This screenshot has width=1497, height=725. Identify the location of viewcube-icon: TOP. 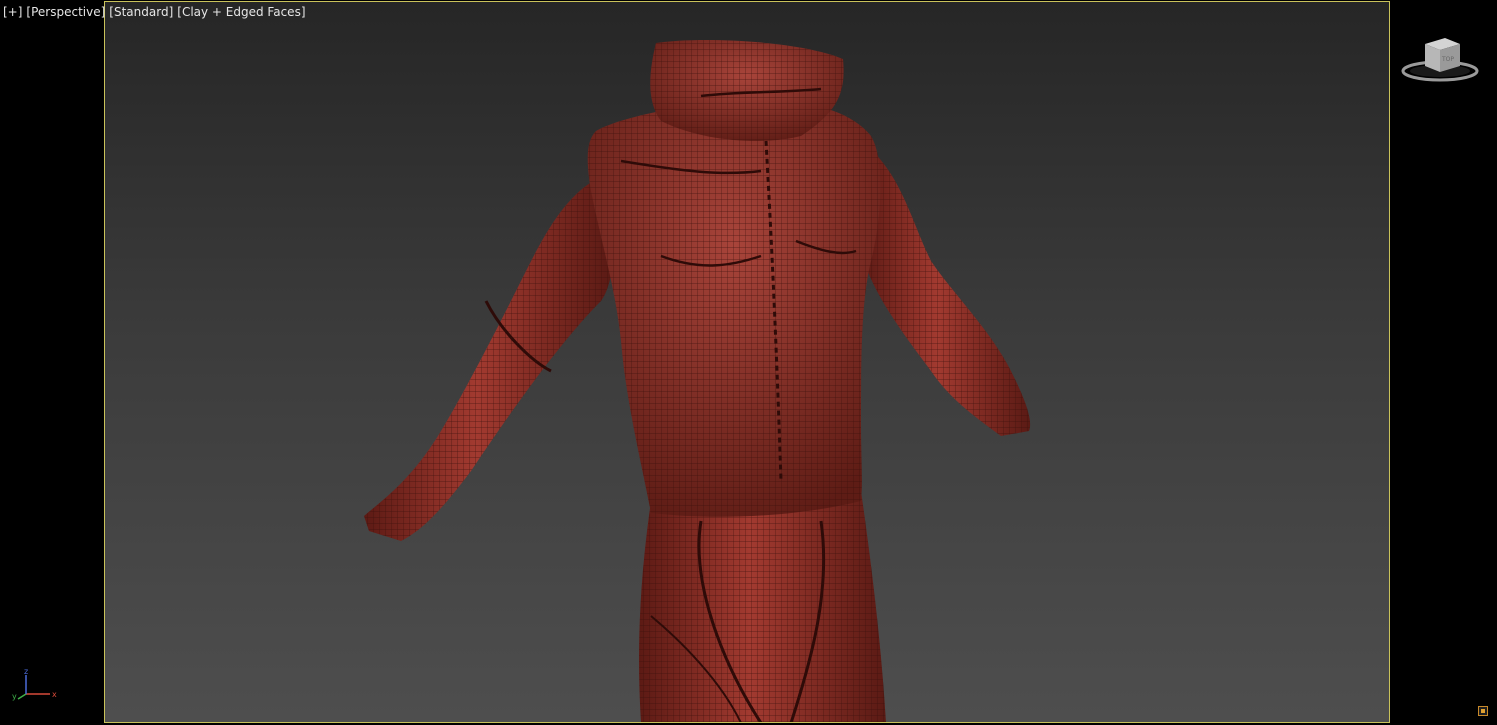
(1441, 61).